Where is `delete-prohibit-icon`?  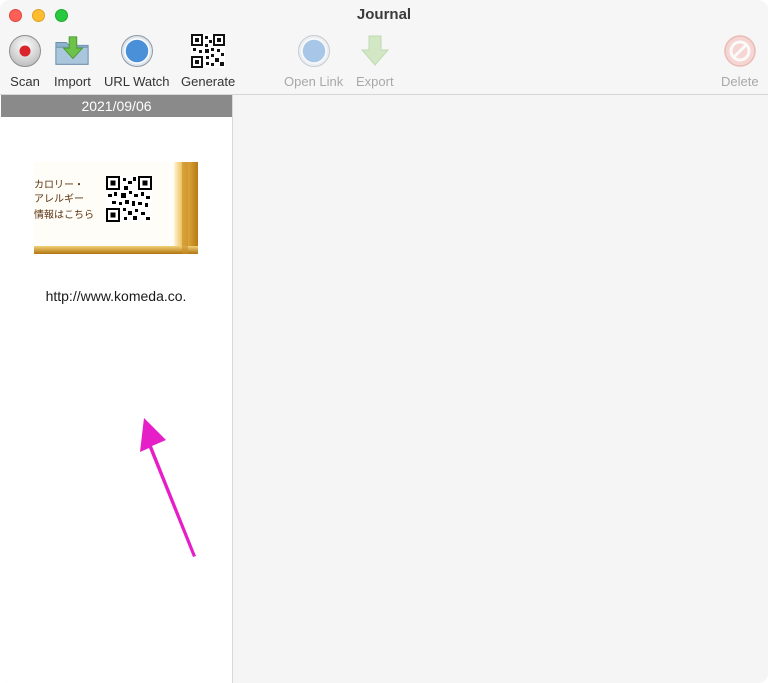 delete-prohibit-icon is located at coordinates (740, 51).